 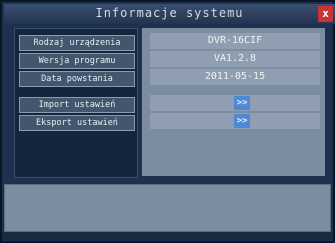 What do you see at coordinates (235, 41) in the screenshot?
I see `device-type-value: DVR-16CIF` at bounding box center [235, 41].